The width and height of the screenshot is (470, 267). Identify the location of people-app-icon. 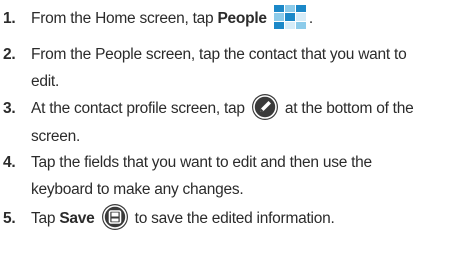
(289, 16).